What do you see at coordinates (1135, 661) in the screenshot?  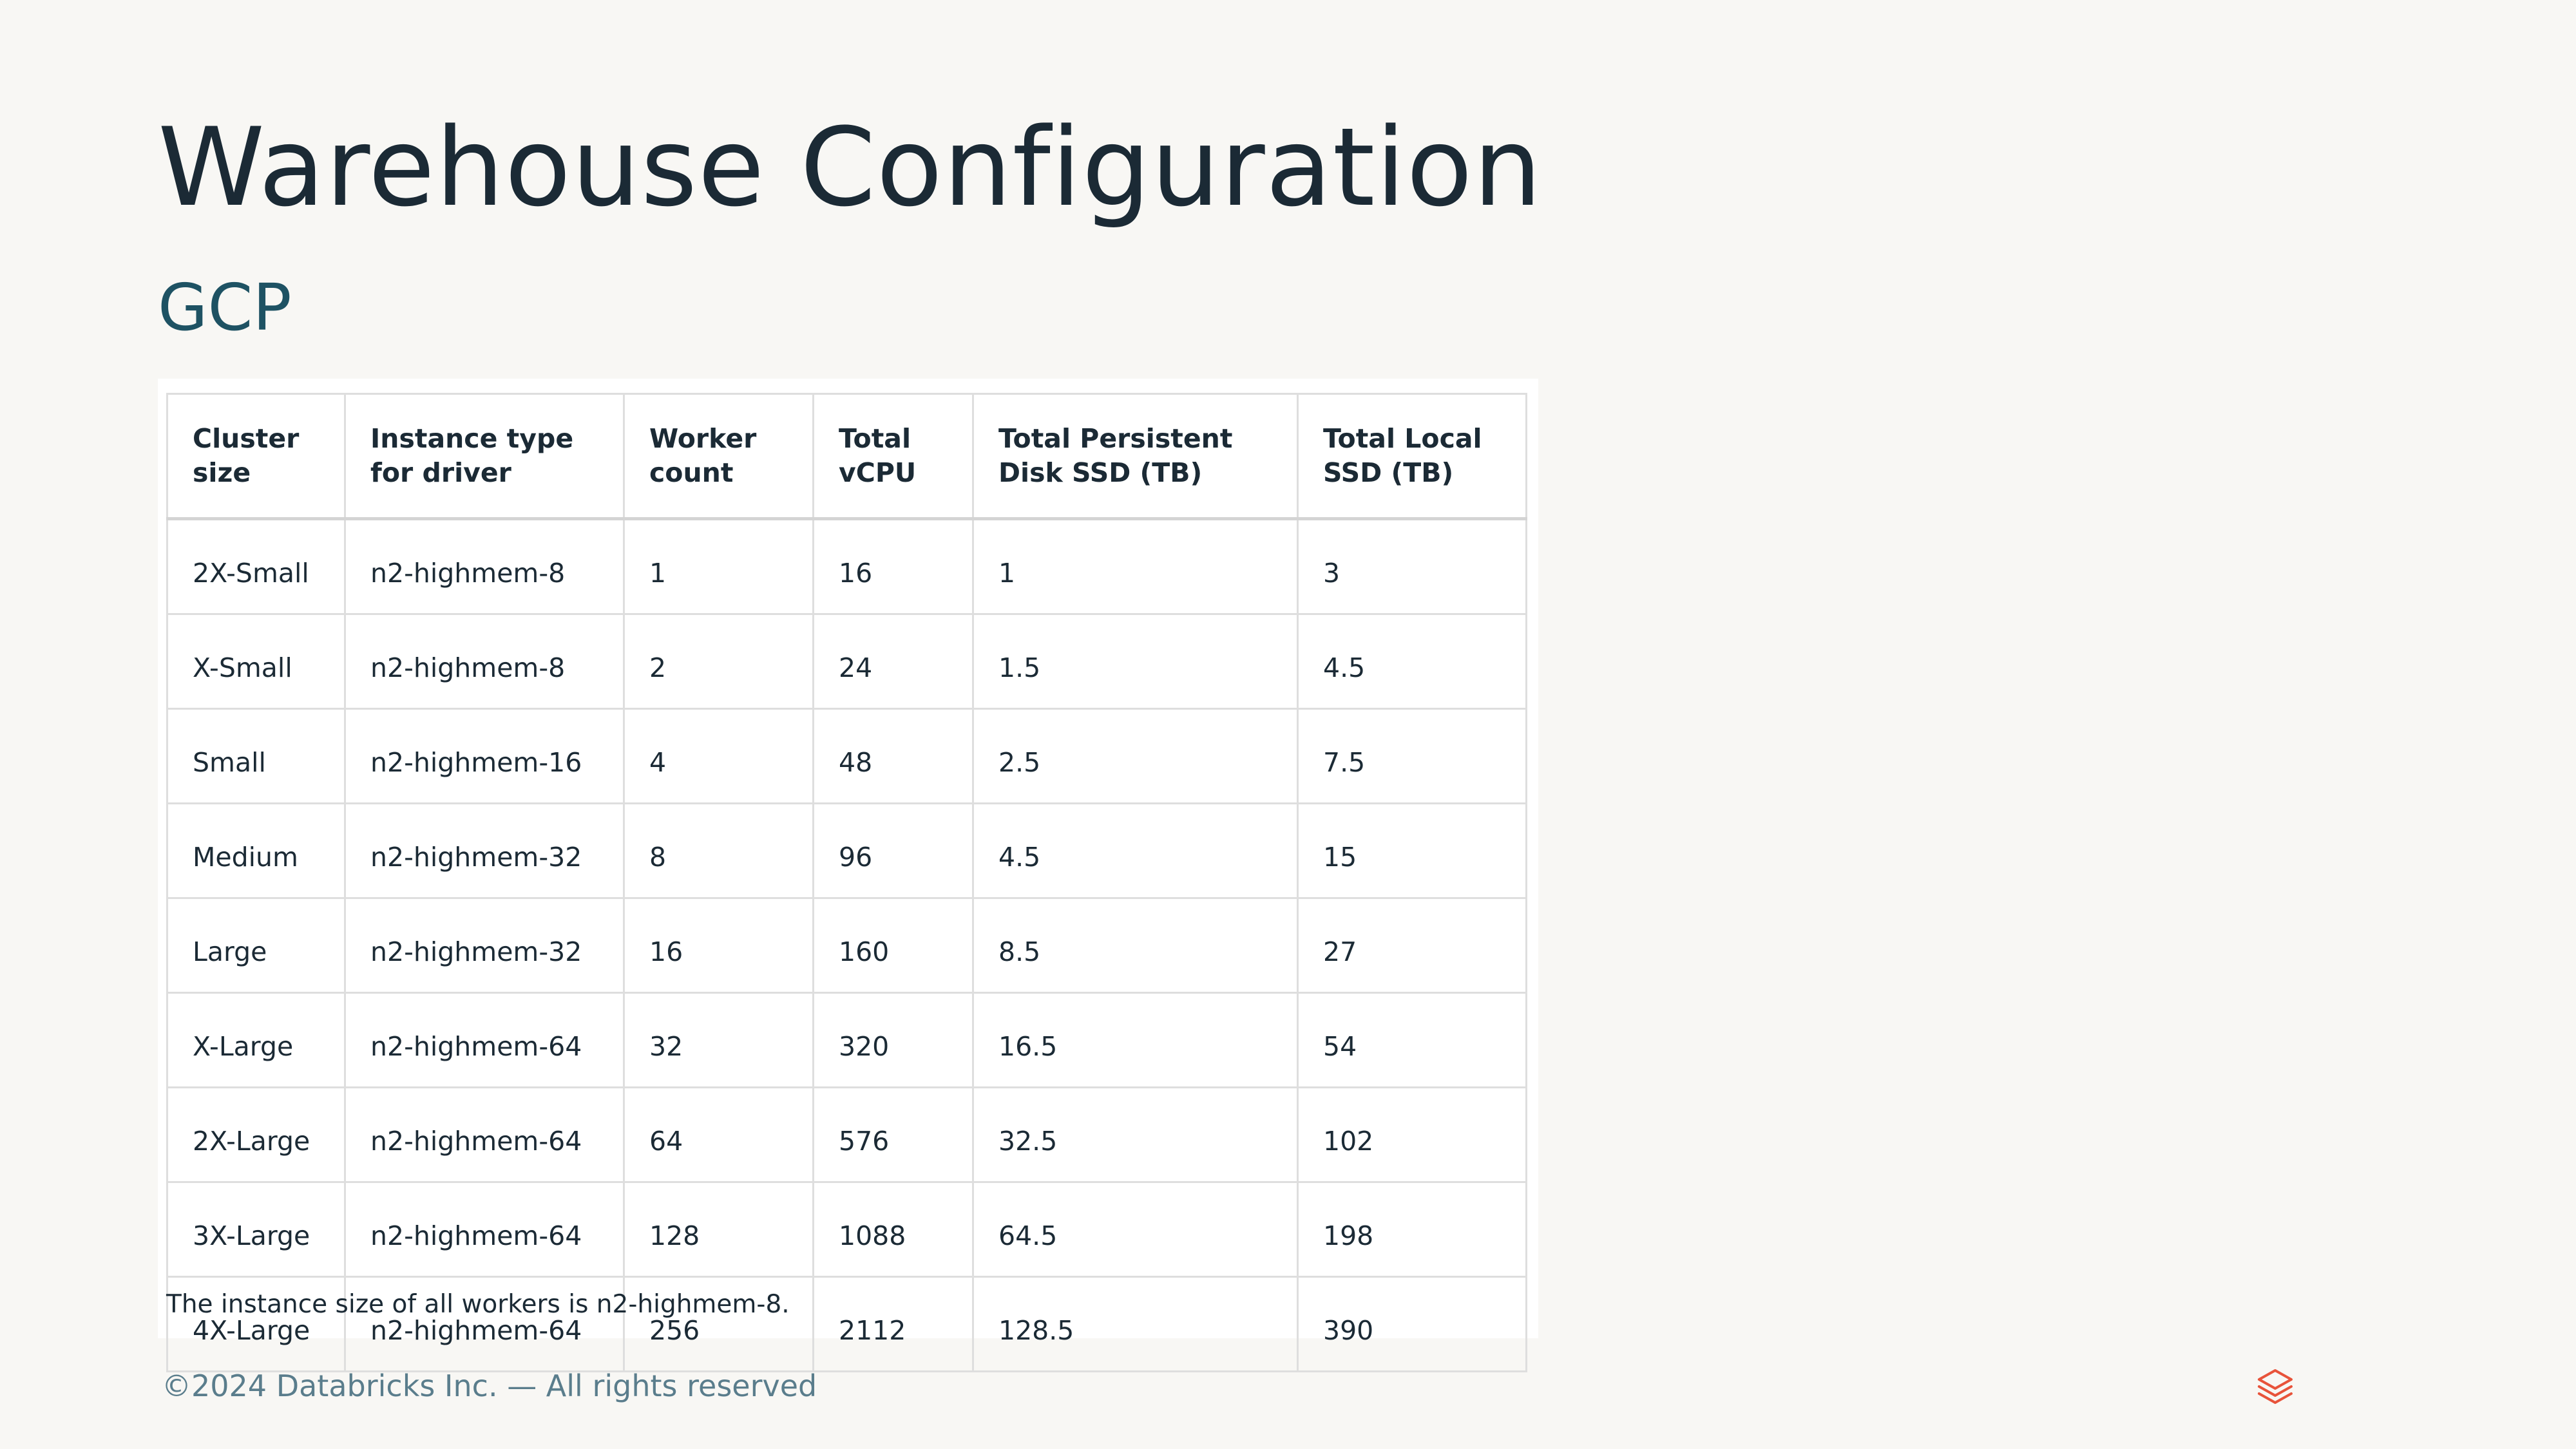 I see `cell-persistent-disk: 1.5` at bounding box center [1135, 661].